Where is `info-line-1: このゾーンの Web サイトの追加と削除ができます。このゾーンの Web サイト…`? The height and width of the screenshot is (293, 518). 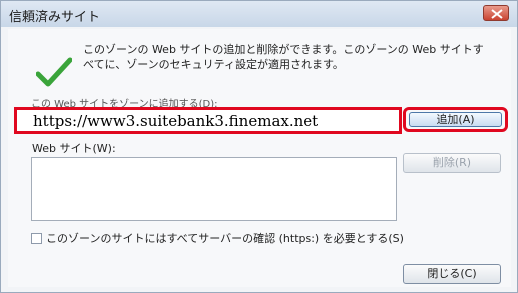 info-line-1: このゾーンの Web サイトの追加と削除ができます。このゾーンの Web サイト… is located at coordinates (283, 49).